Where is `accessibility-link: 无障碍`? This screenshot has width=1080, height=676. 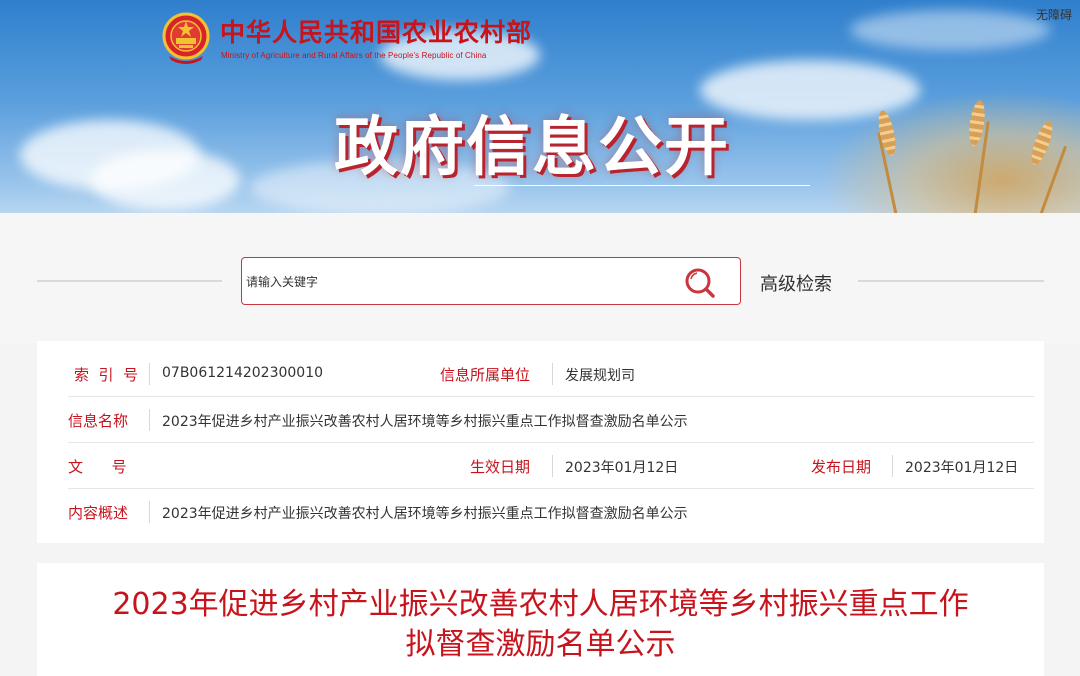 accessibility-link: 无障碍 is located at coordinates (1054, 14).